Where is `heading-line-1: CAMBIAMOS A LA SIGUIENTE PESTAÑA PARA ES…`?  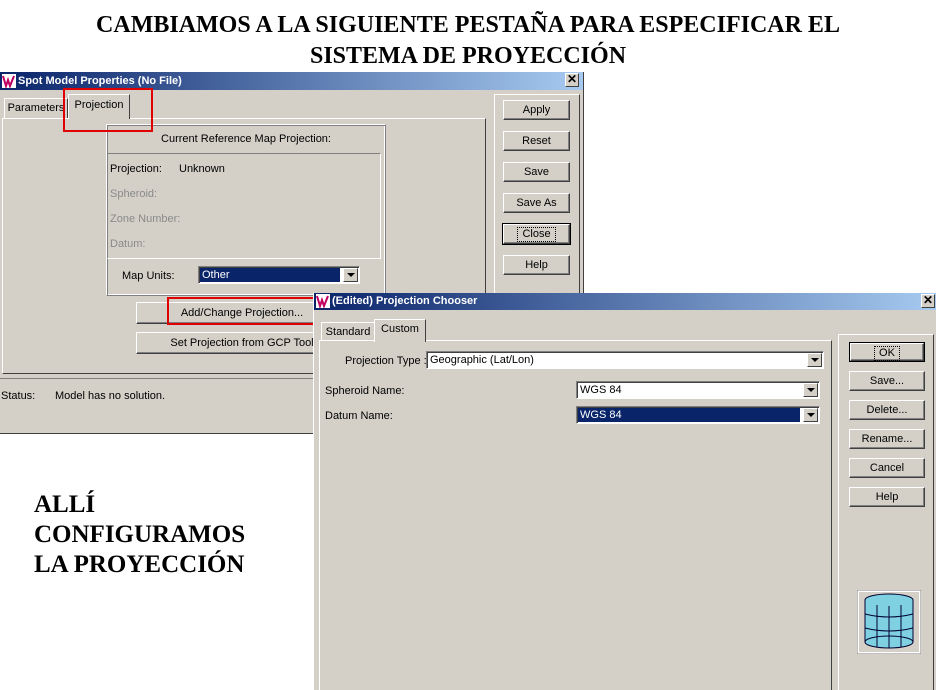 heading-line-1: CAMBIAMOS A LA SIGUIENTE PESTAÑA PARA ES… is located at coordinates (468, 25).